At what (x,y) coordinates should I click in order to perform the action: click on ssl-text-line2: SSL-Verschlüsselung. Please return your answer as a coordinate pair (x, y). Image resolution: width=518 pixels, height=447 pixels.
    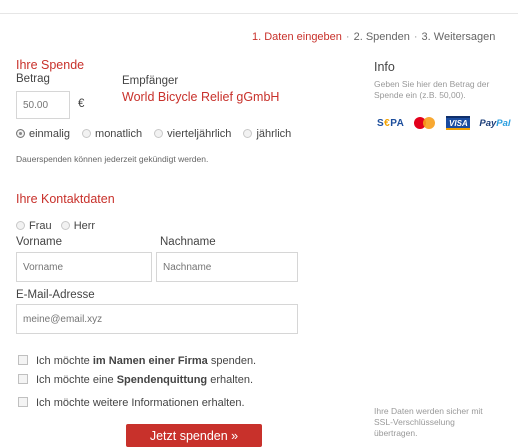
    Looking at the image, I should click on (414, 422).